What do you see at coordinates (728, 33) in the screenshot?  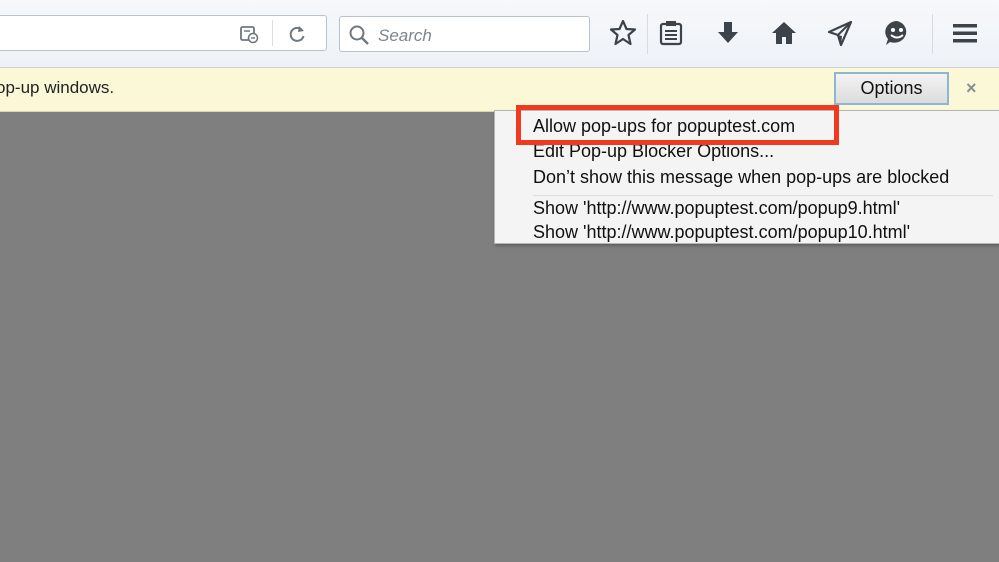 I see `downloads-icon` at bounding box center [728, 33].